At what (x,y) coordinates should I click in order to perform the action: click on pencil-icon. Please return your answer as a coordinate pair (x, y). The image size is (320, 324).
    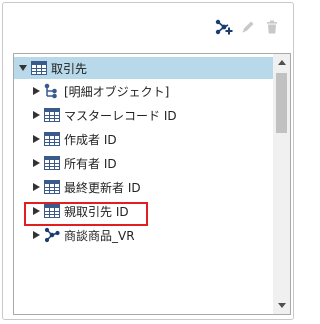
    Looking at the image, I should click on (248, 27).